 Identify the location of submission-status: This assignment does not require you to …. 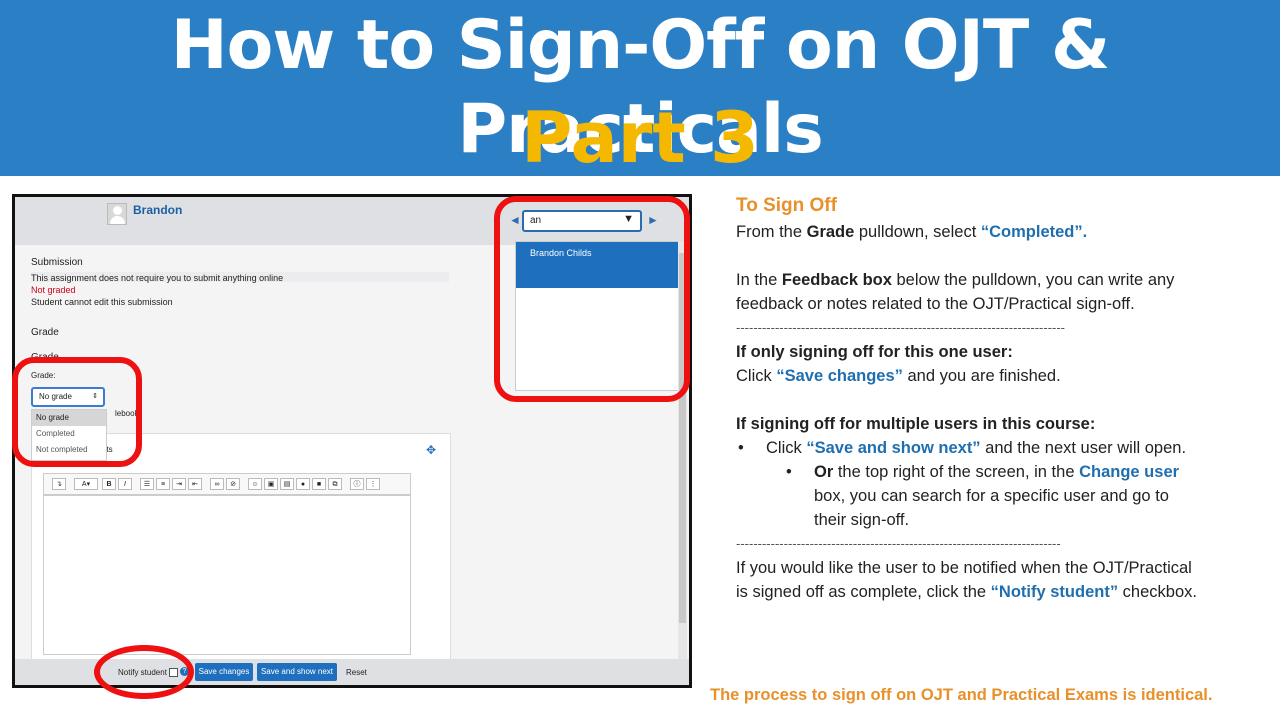
(157, 278).